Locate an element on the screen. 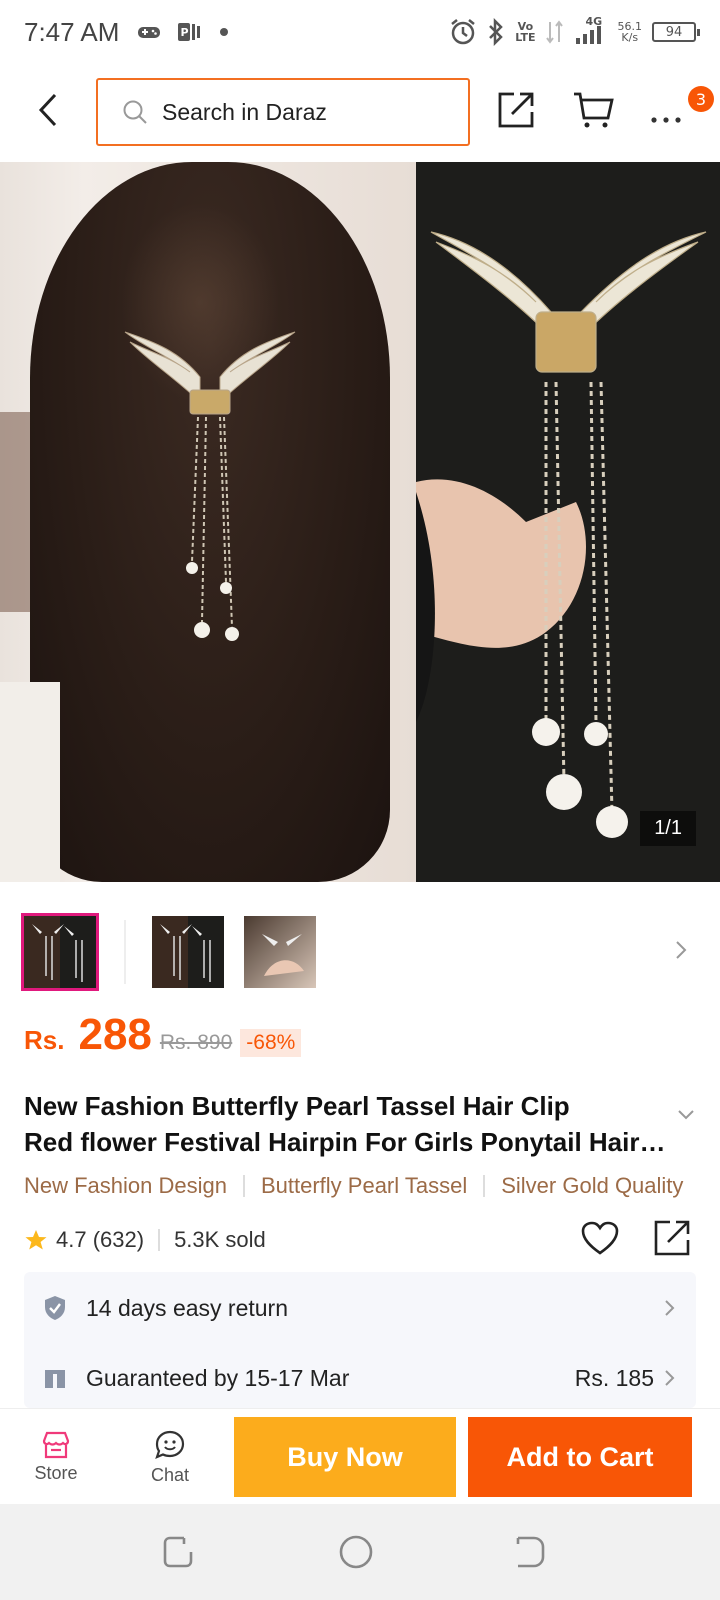 The image size is (720, 1600). recents-button is located at coordinates (178, 1554).